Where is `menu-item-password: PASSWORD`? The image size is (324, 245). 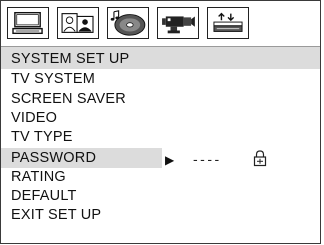
menu-item-password: PASSWORD is located at coordinates (81, 158).